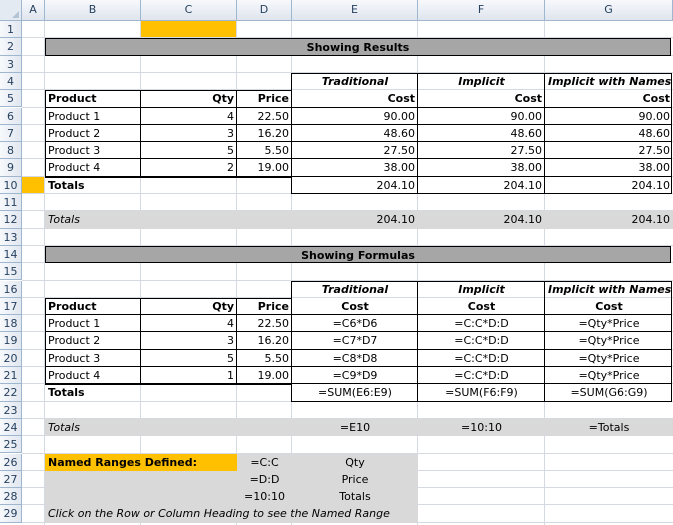  Describe the element at coordinates (168, 315) in the screenshot. I see `formulas-header-underline` at that location.